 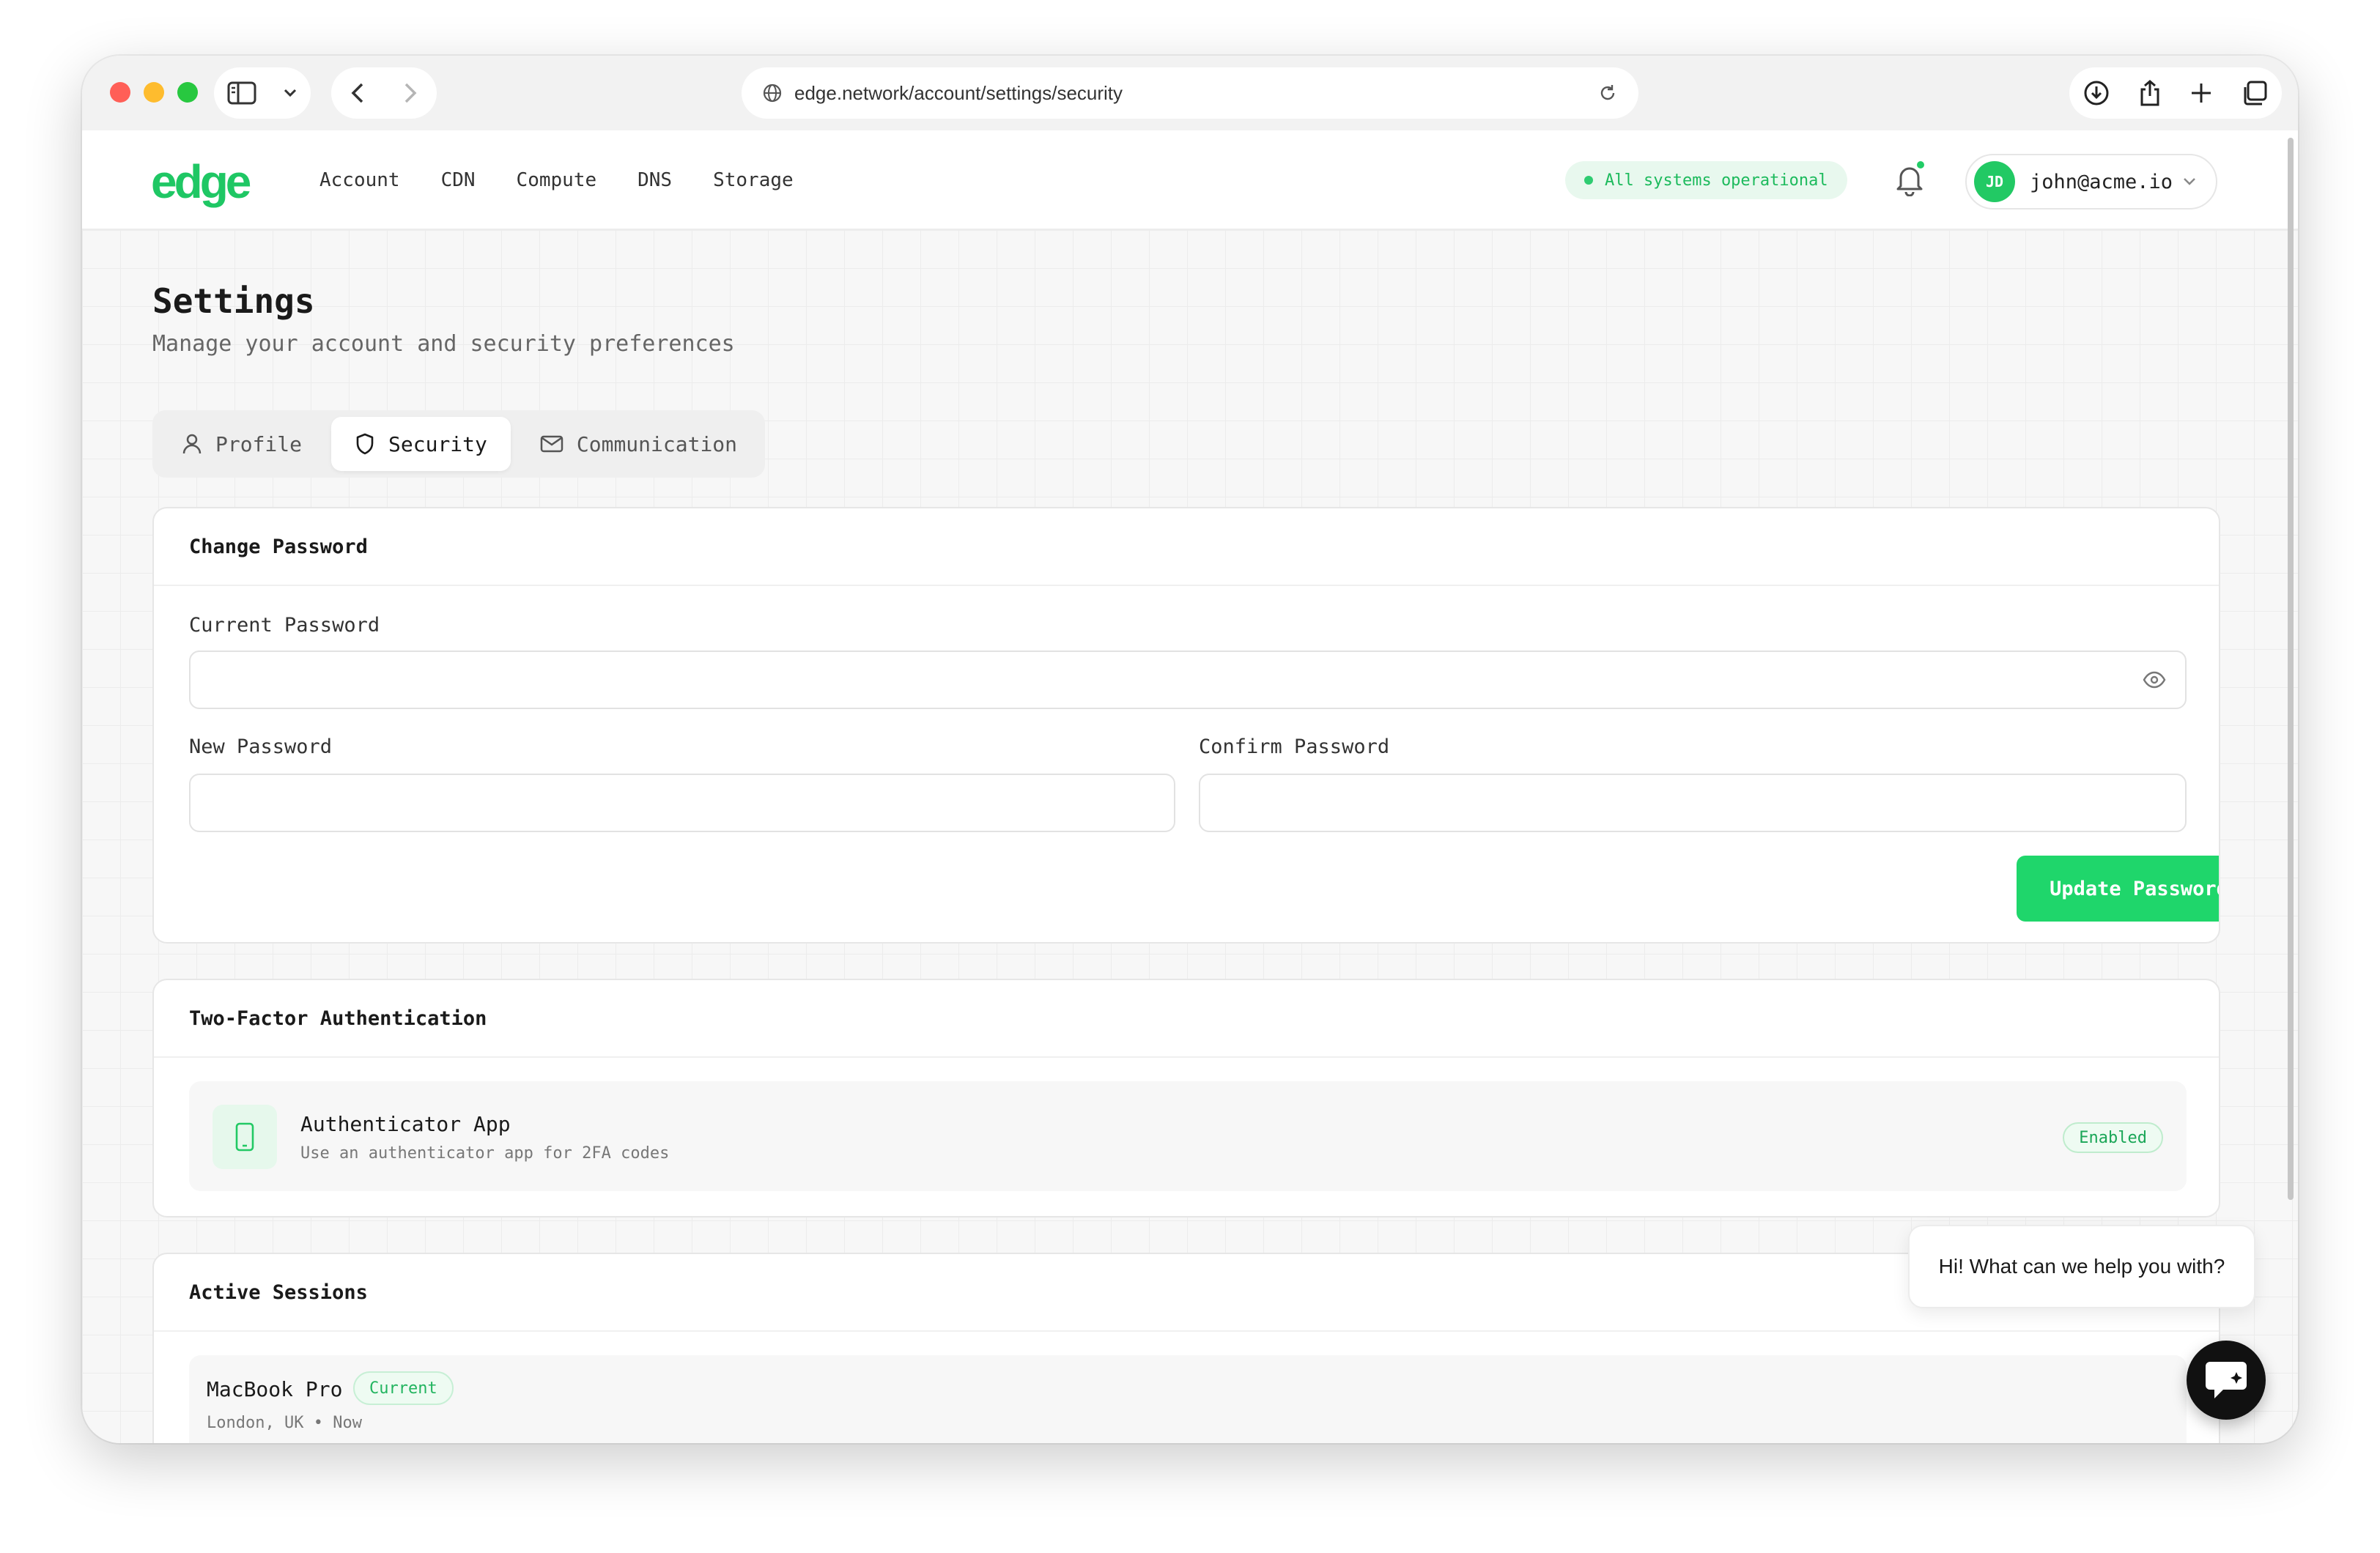 What do you see at coordinates (255, 1423) in the screenshot?
I see `session-location: London, UK` at bounding box center [255, 1423].